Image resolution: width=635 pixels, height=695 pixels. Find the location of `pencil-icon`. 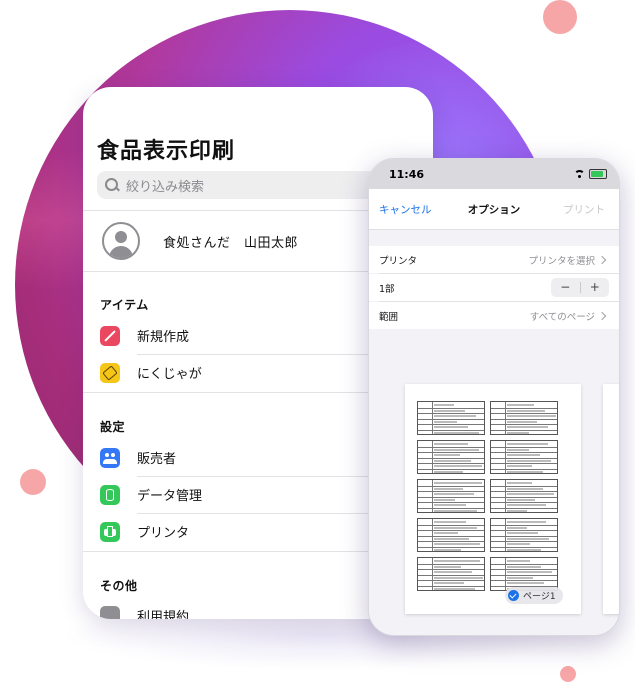

pencil-icon is located at coordinates (110, 335).